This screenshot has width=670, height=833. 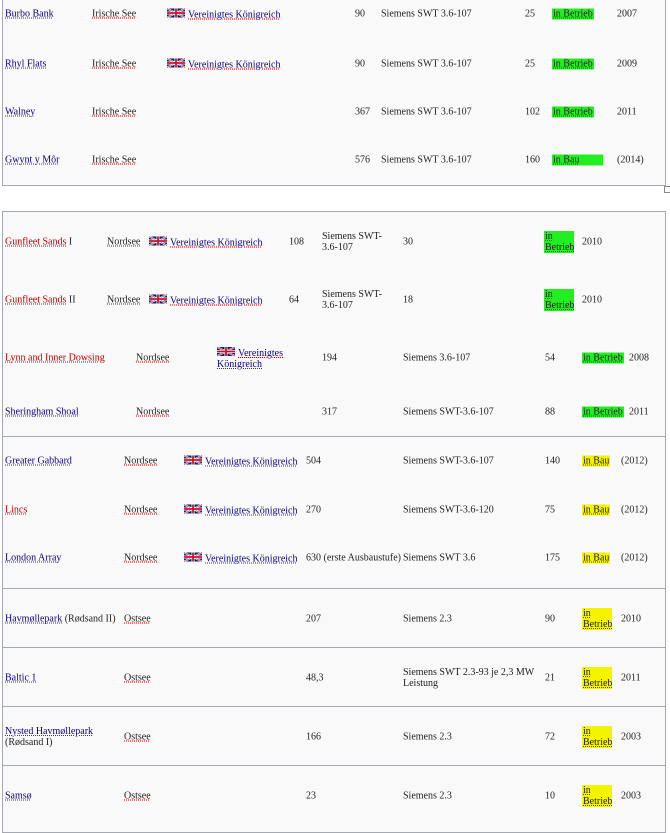 I want to click on windfarm-link: Samsø, so click(x=18, y=795).